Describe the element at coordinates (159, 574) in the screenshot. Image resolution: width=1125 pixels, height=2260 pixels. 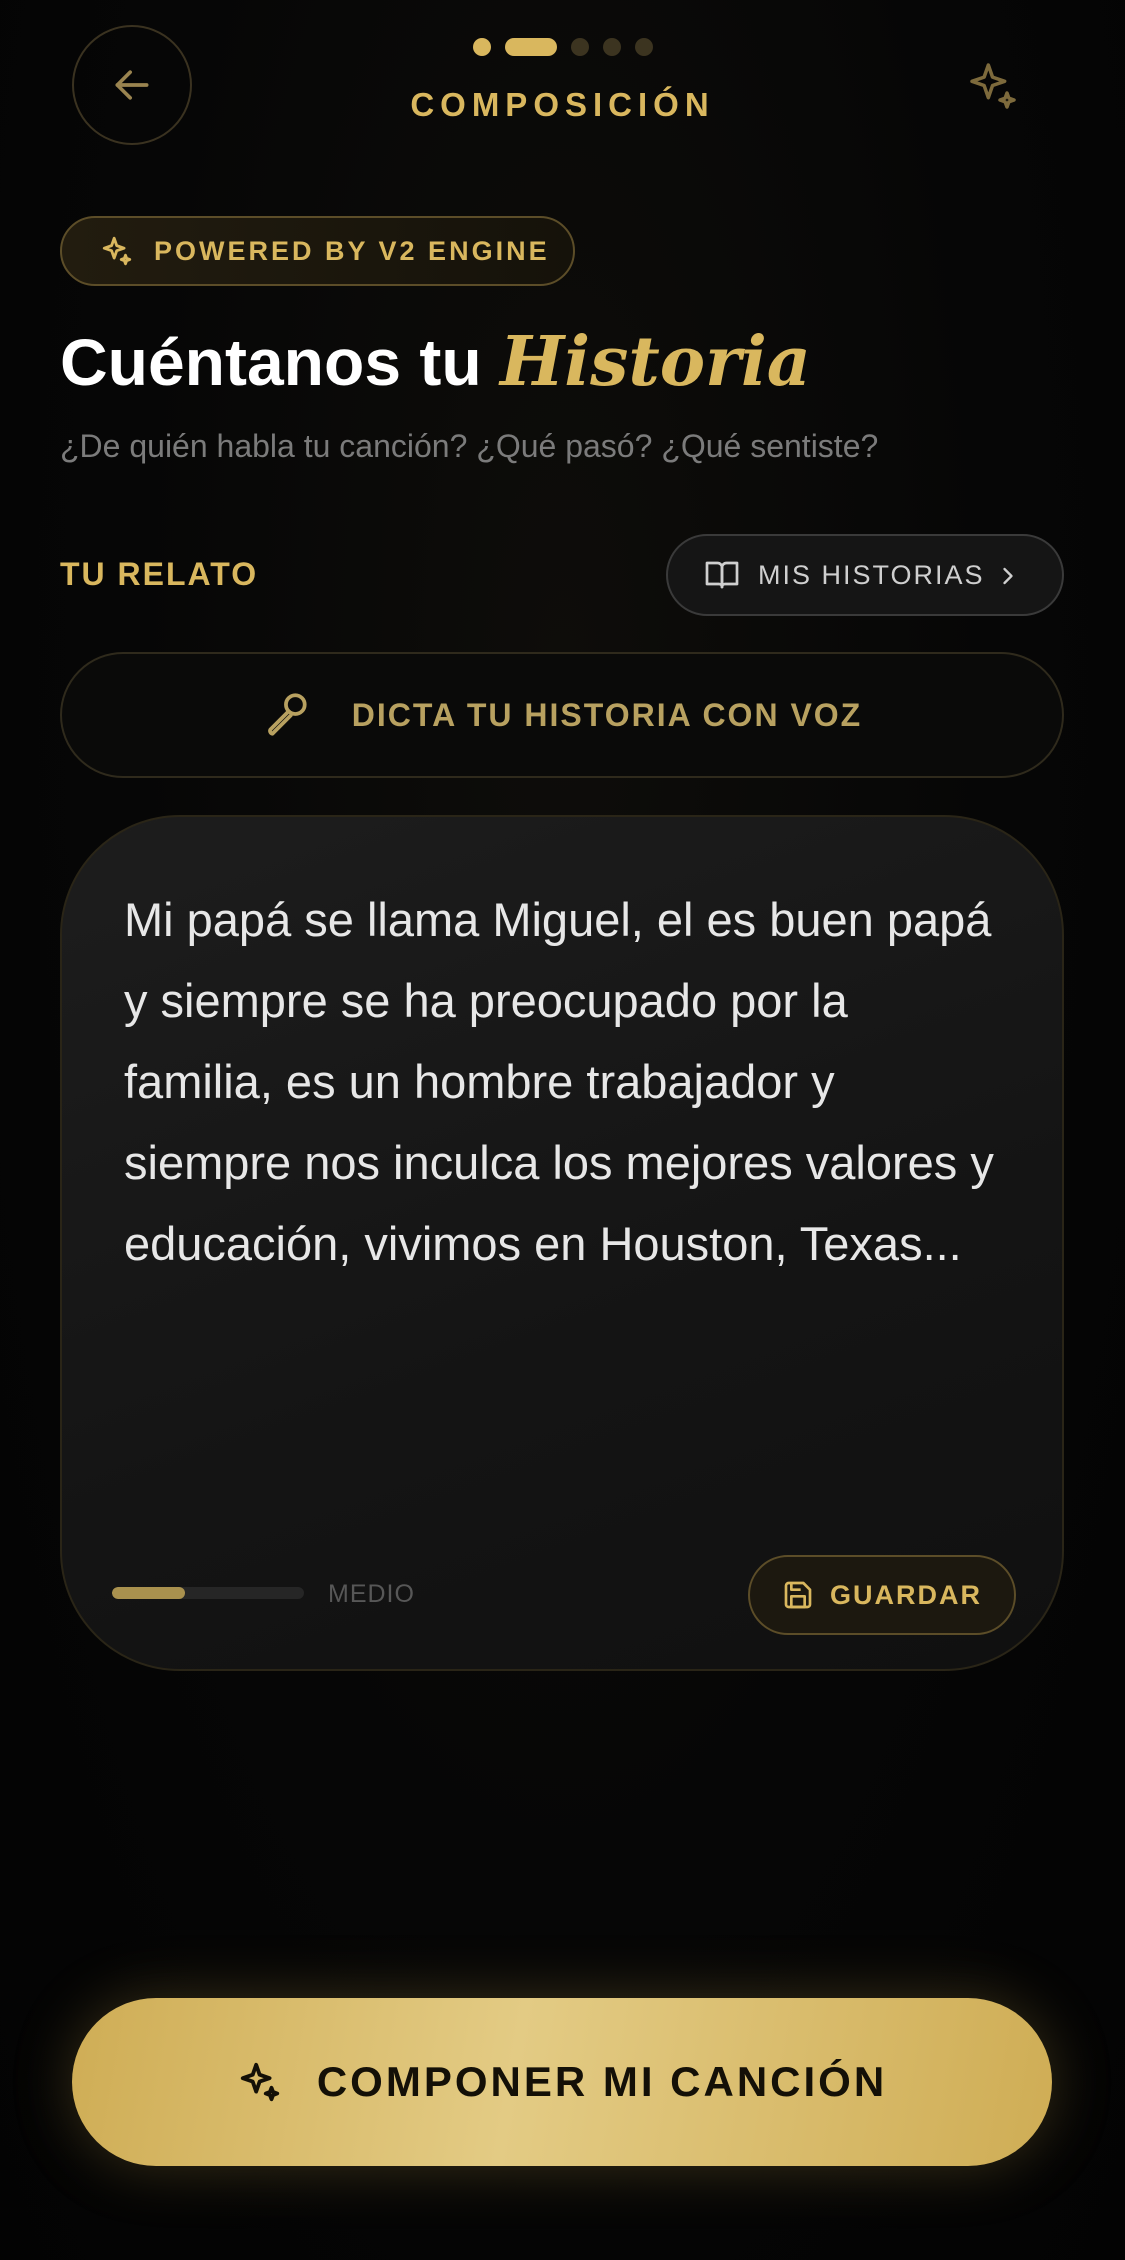
I see `section-label: TU RELATO` at that location.